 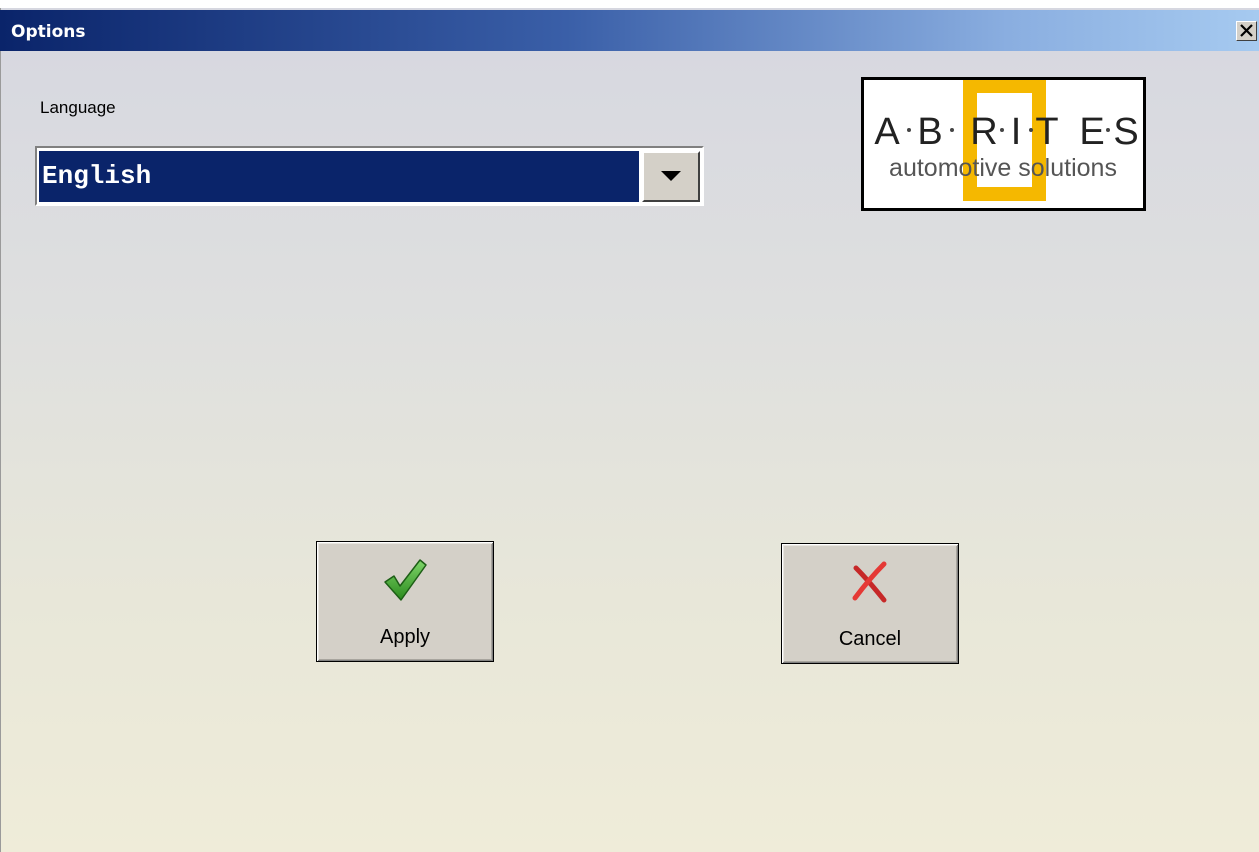 What do you see at coordinates (1125, 132) in the screenshot?
I see `logo-letter-s: S` at bounding box center [1125, 132].